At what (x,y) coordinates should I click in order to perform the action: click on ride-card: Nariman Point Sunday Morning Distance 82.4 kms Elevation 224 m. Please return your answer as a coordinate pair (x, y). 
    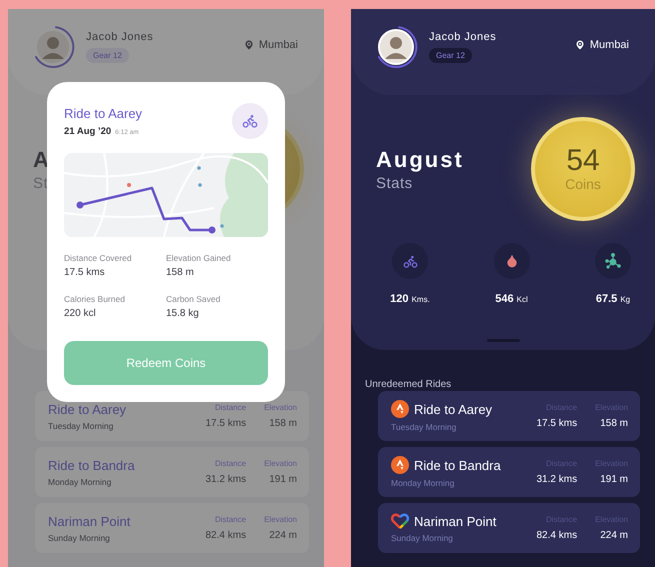
    Looking at the image, I should click on (172, 528).